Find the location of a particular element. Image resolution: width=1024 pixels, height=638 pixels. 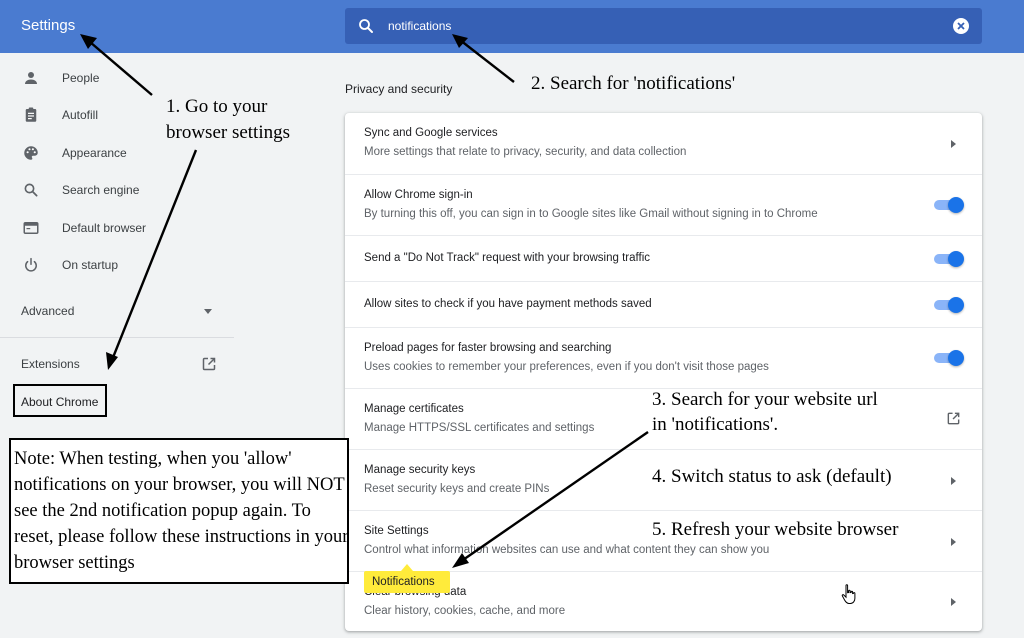

annotation-step3-line1: 3. Search for your website url is located at coordinates (765, 399).